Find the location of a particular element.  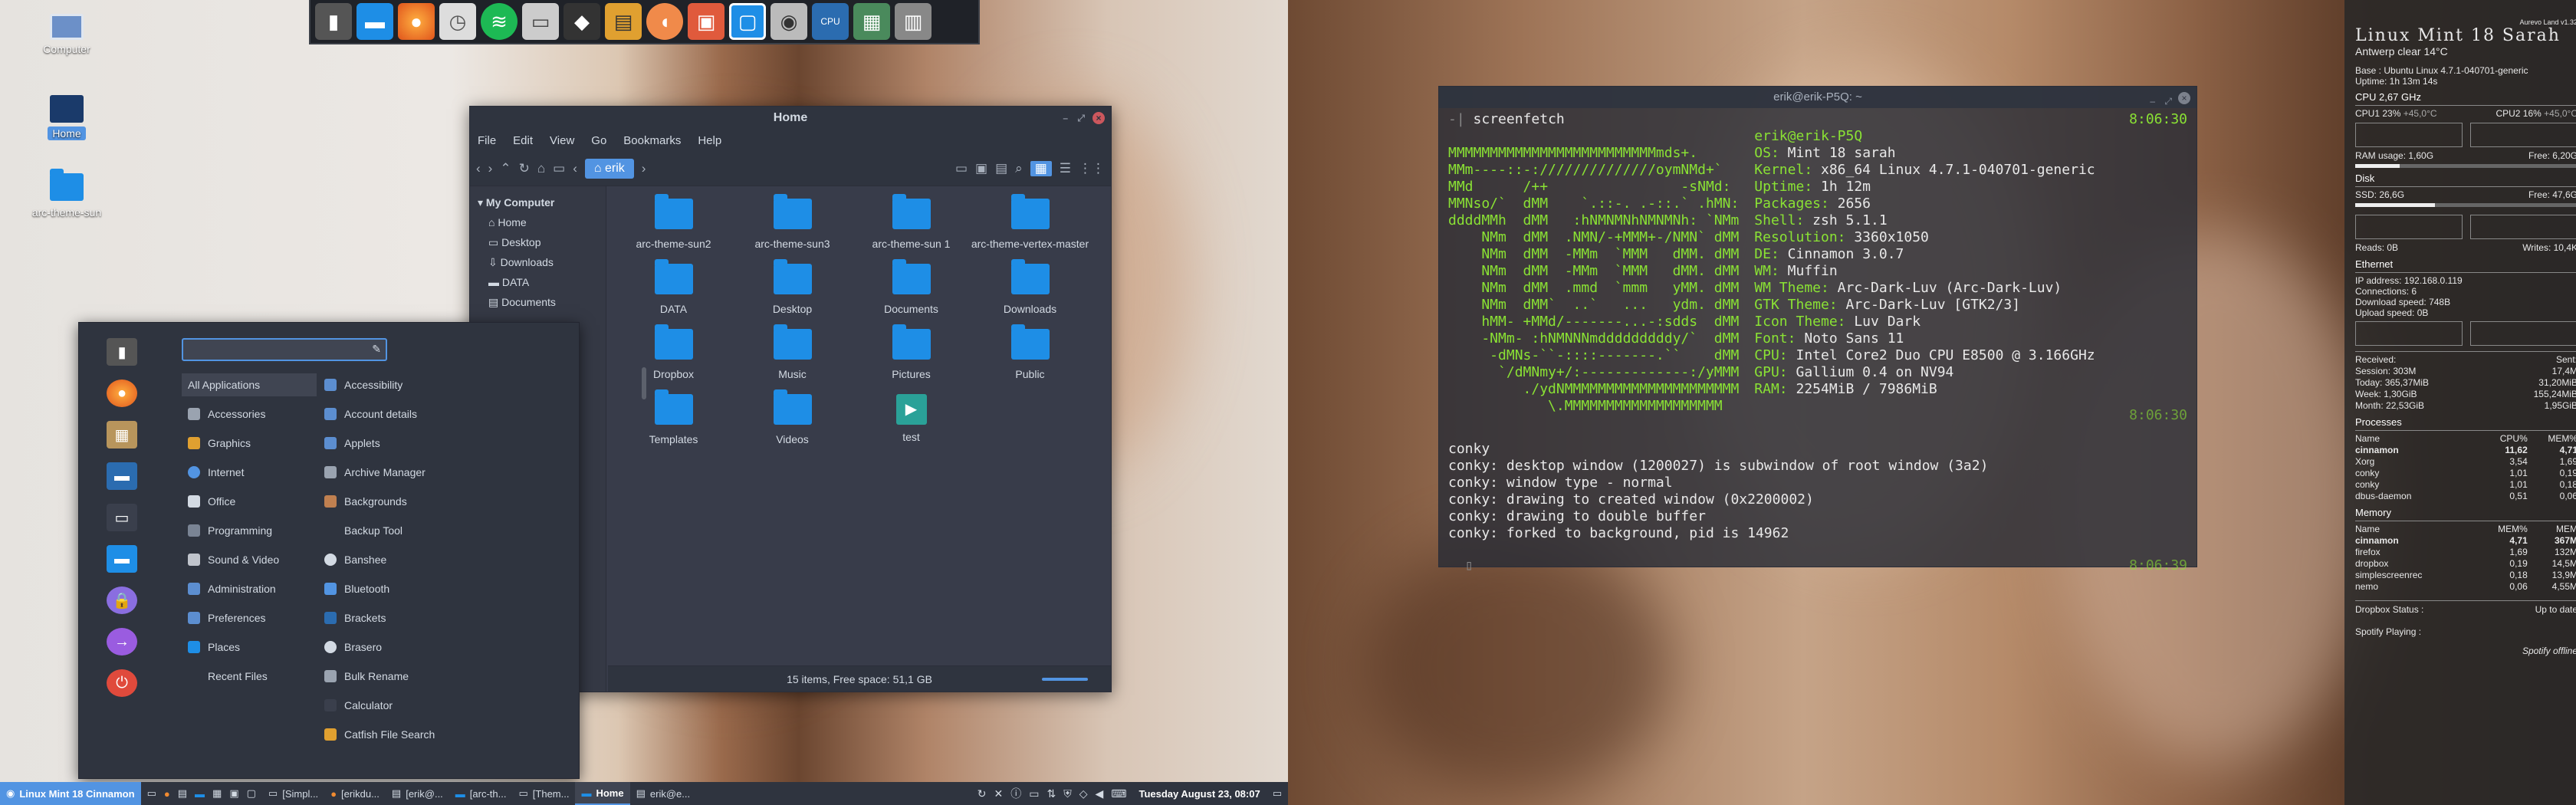

computer-icon: ▭ is located at coordinates (559, 169).